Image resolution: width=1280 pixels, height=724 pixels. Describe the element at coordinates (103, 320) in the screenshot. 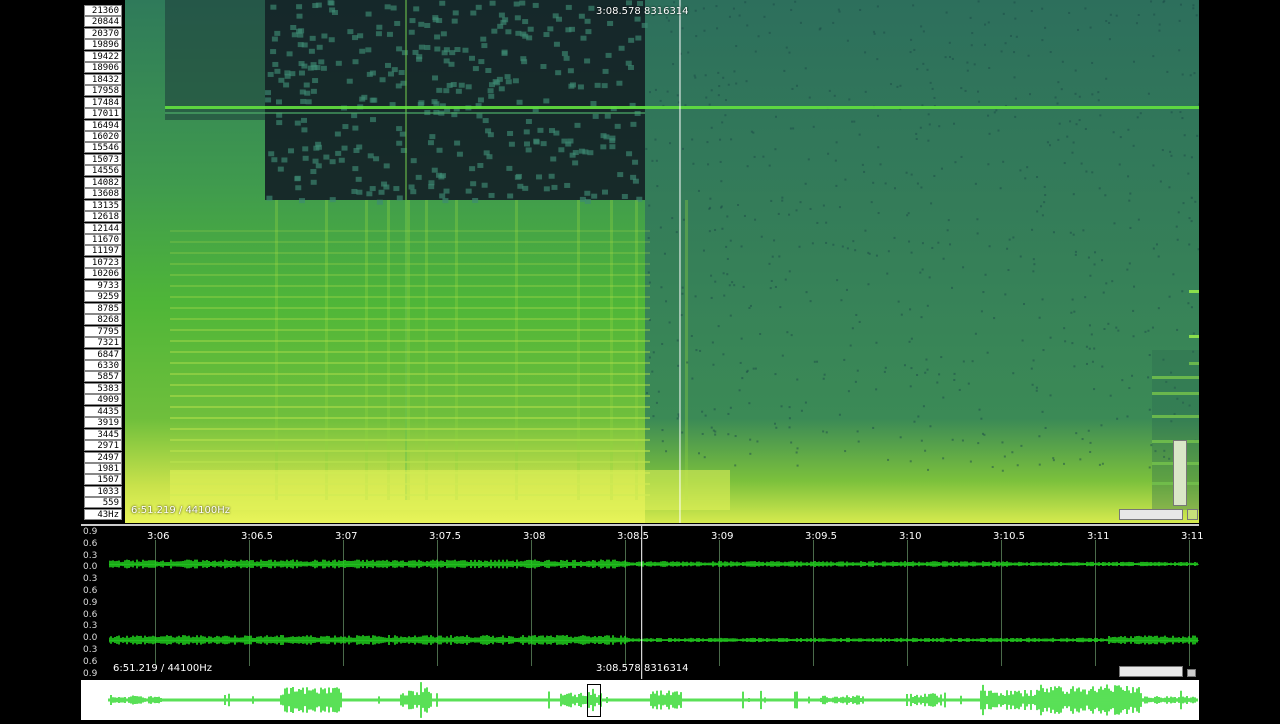

I see `frequency-tick: 8268` at that location.